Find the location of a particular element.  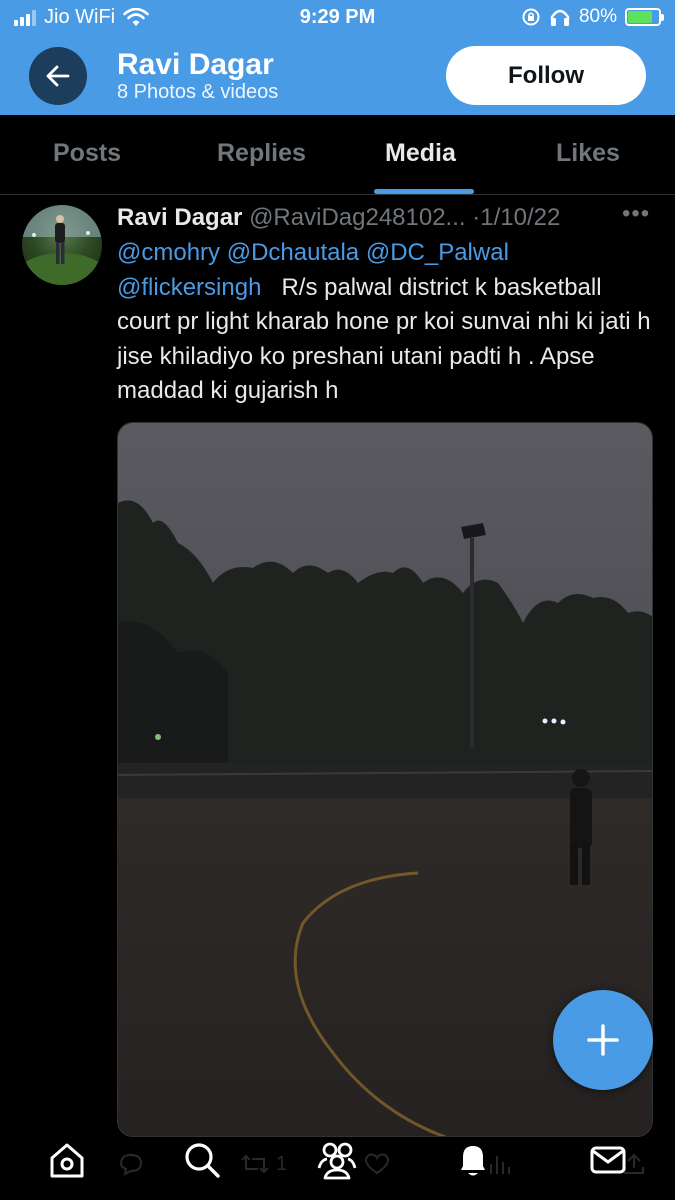

tab-likes: Likes is located at coordinates (588, 153).